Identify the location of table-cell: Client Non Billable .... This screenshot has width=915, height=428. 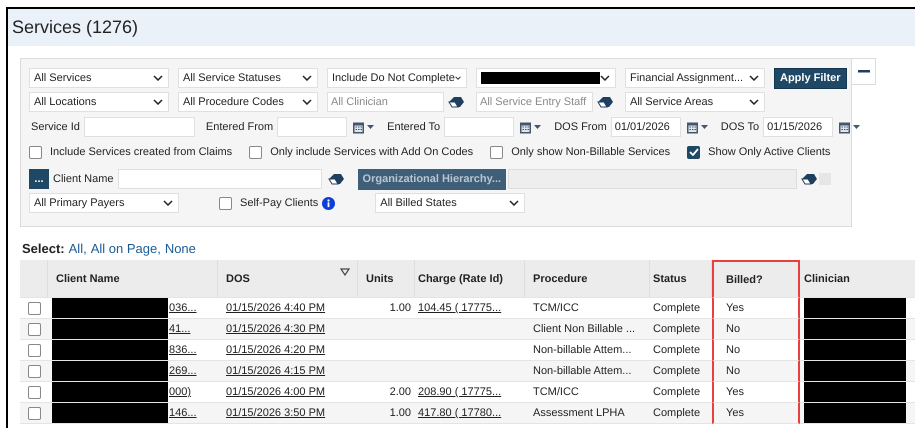
(584, 329).